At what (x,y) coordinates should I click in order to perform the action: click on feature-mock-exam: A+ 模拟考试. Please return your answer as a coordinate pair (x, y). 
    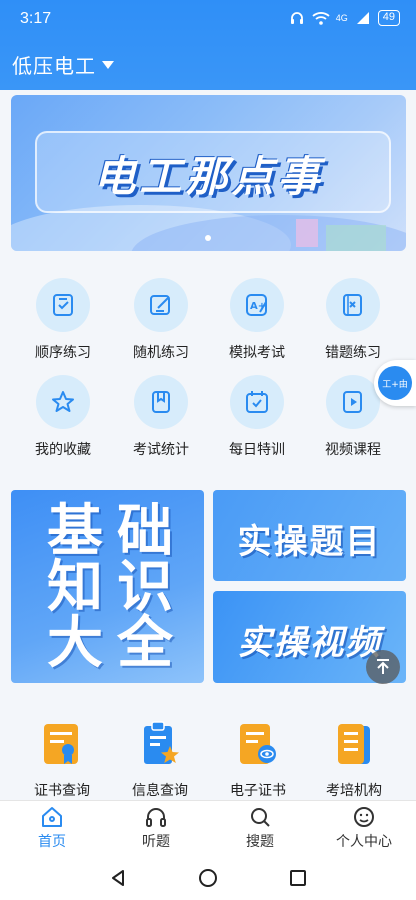
    Looking at the image, I should click on (257, 320).